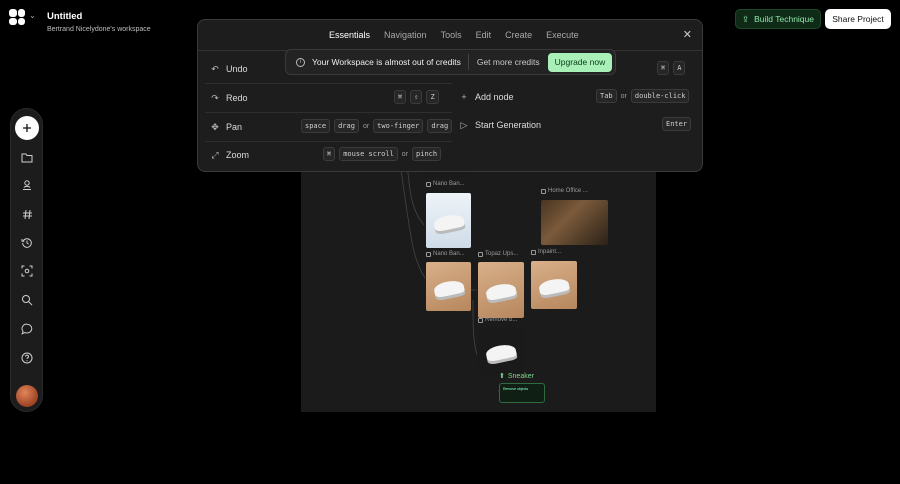  What do you see at coordinates (522, 393) in the screenshot?
I see `output-card: Remove objects` at bounding box center [522, 393].